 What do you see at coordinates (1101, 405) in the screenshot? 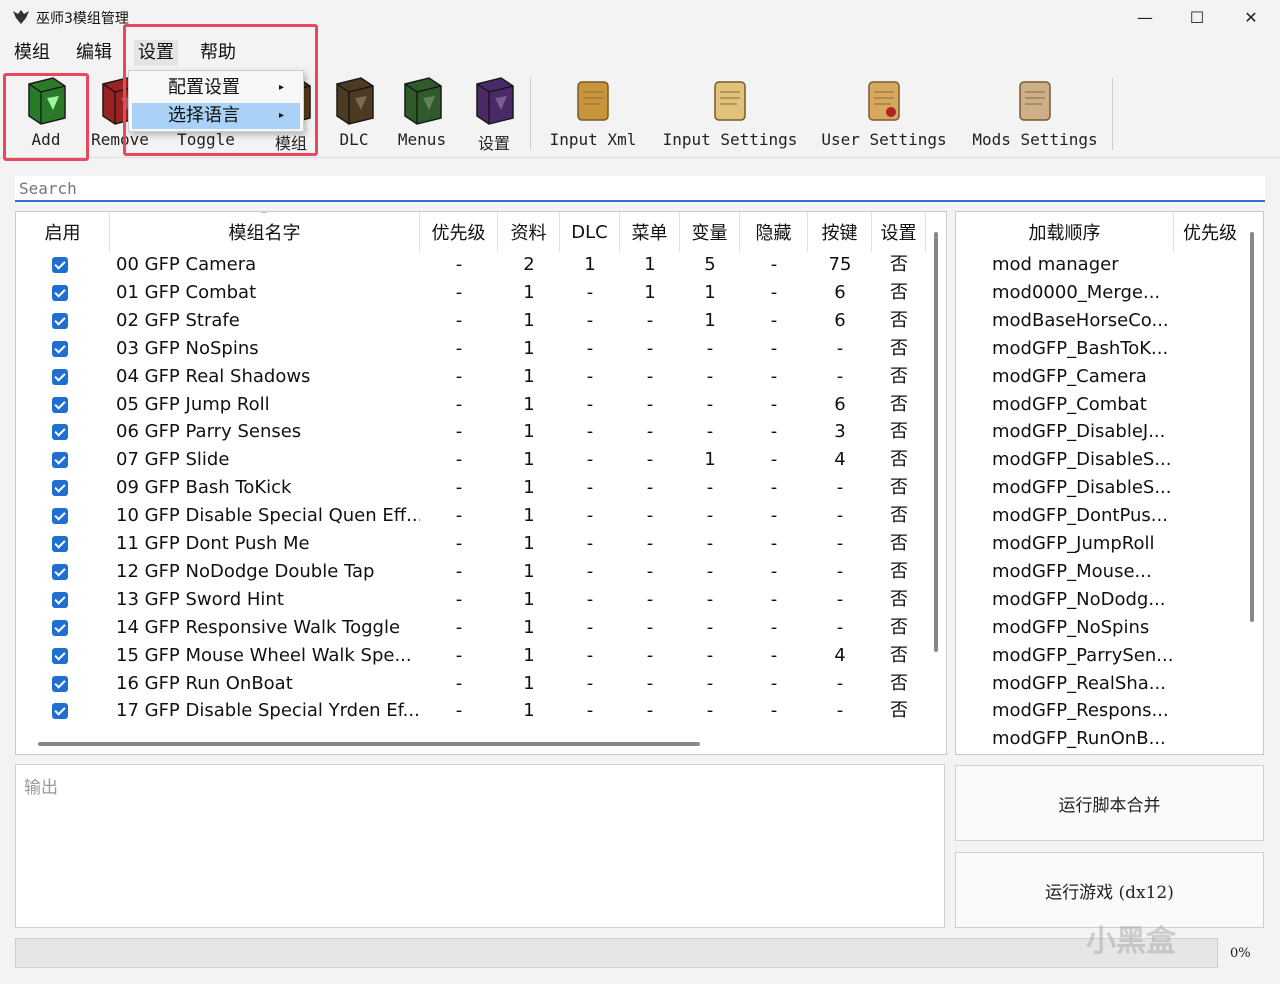
I see `list-item: modGFP_Combat` at bounding box center [1101, 405].